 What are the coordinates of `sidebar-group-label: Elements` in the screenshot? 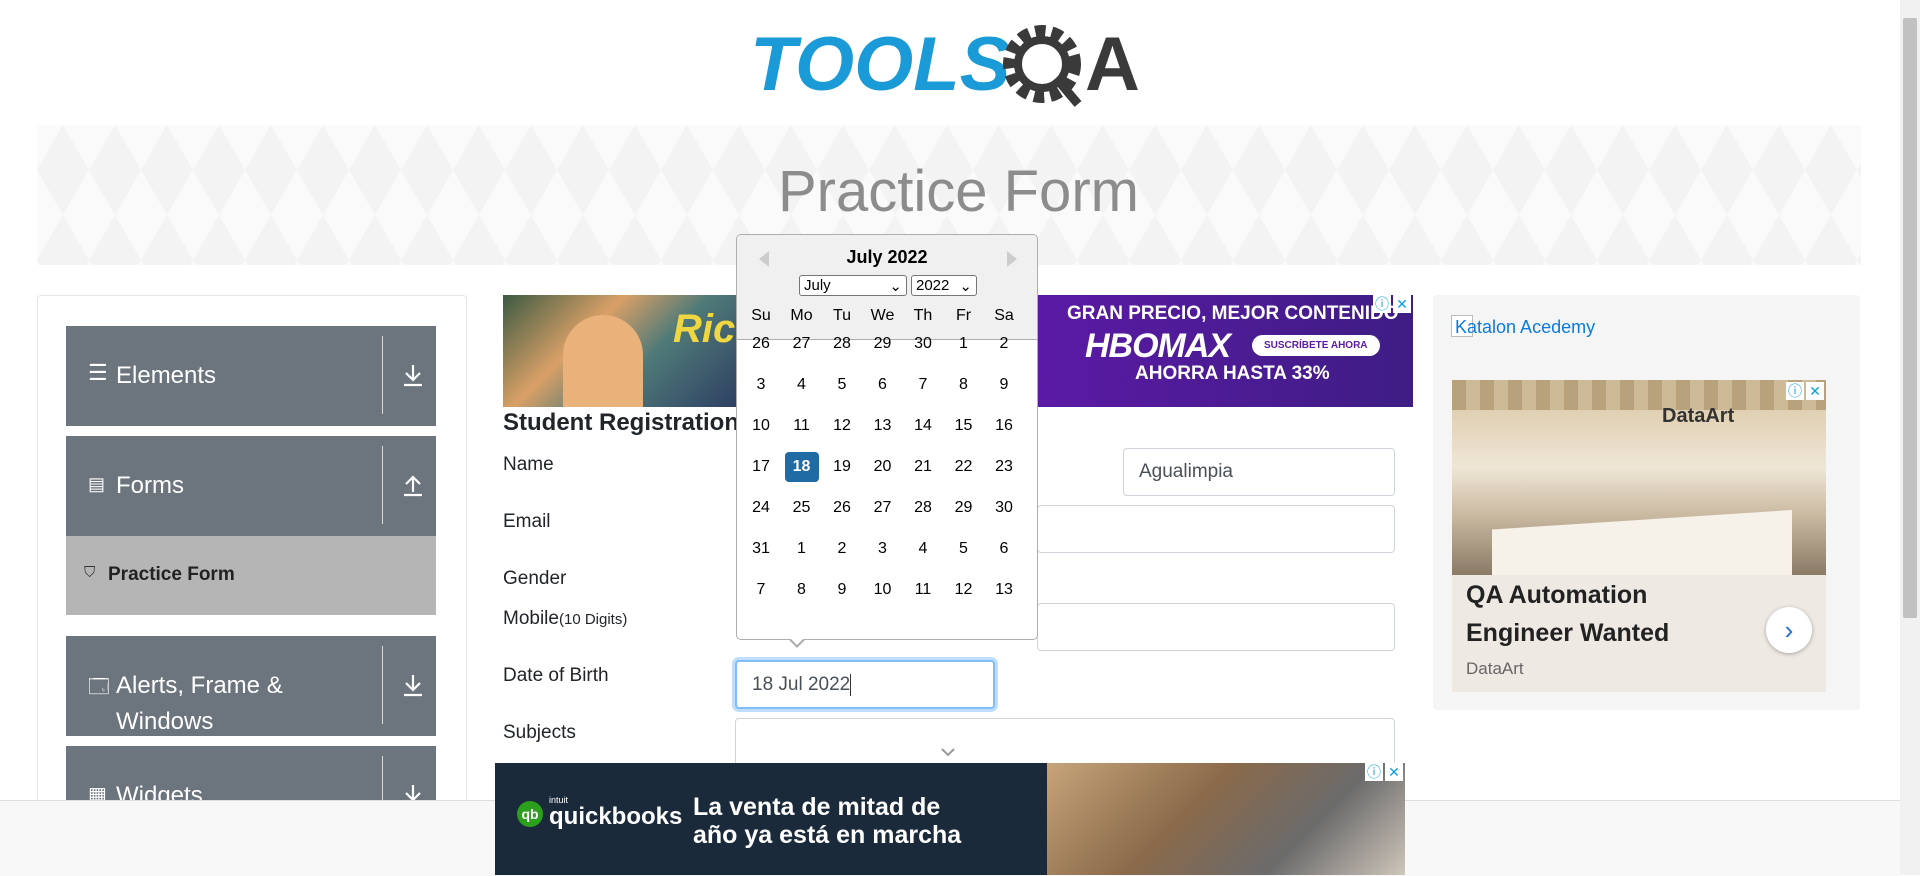 It's located at (166, 375).